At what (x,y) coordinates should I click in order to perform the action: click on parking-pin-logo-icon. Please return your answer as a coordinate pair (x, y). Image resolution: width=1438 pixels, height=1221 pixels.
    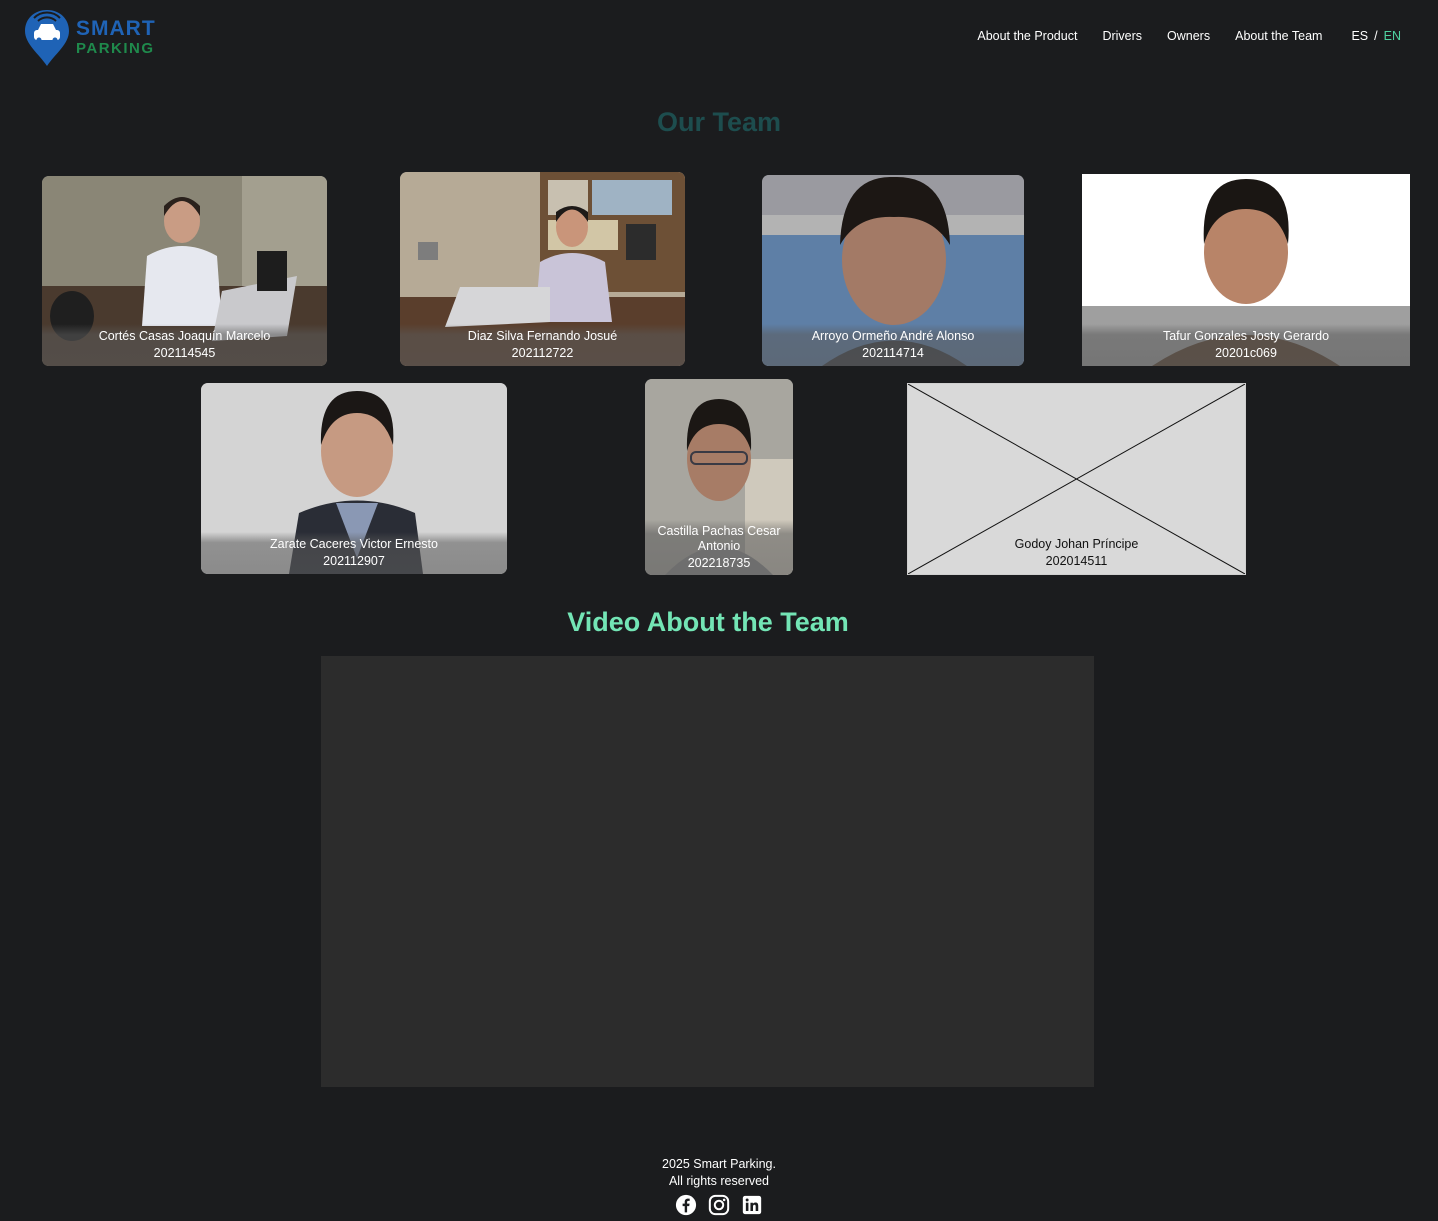
    Looking at the image, I should click on (47, 38).